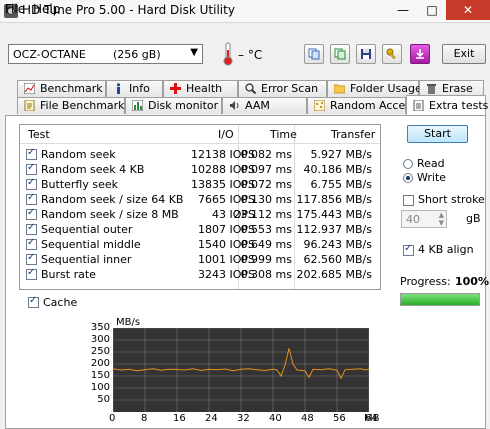 The width and height of the screenshot is (490, 429). What do you see at coordinates (144, 418) in the screenshot?
I see `x-tick-label: 8` at bounding box center [144, 418].